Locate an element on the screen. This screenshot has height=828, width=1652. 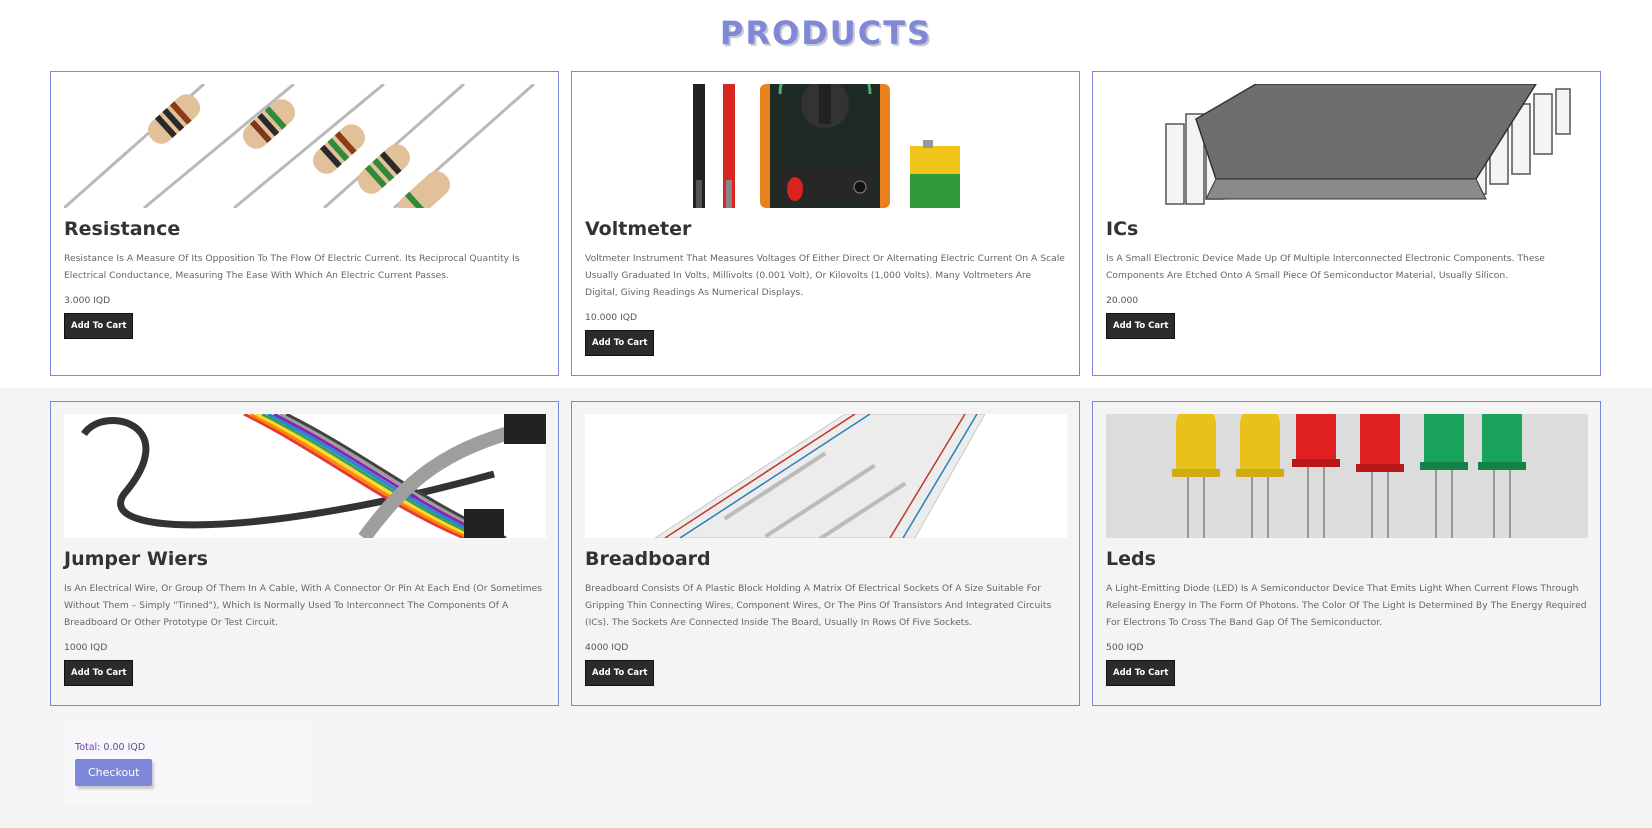
product-title: ICs is located at coordinates (1122, 229).